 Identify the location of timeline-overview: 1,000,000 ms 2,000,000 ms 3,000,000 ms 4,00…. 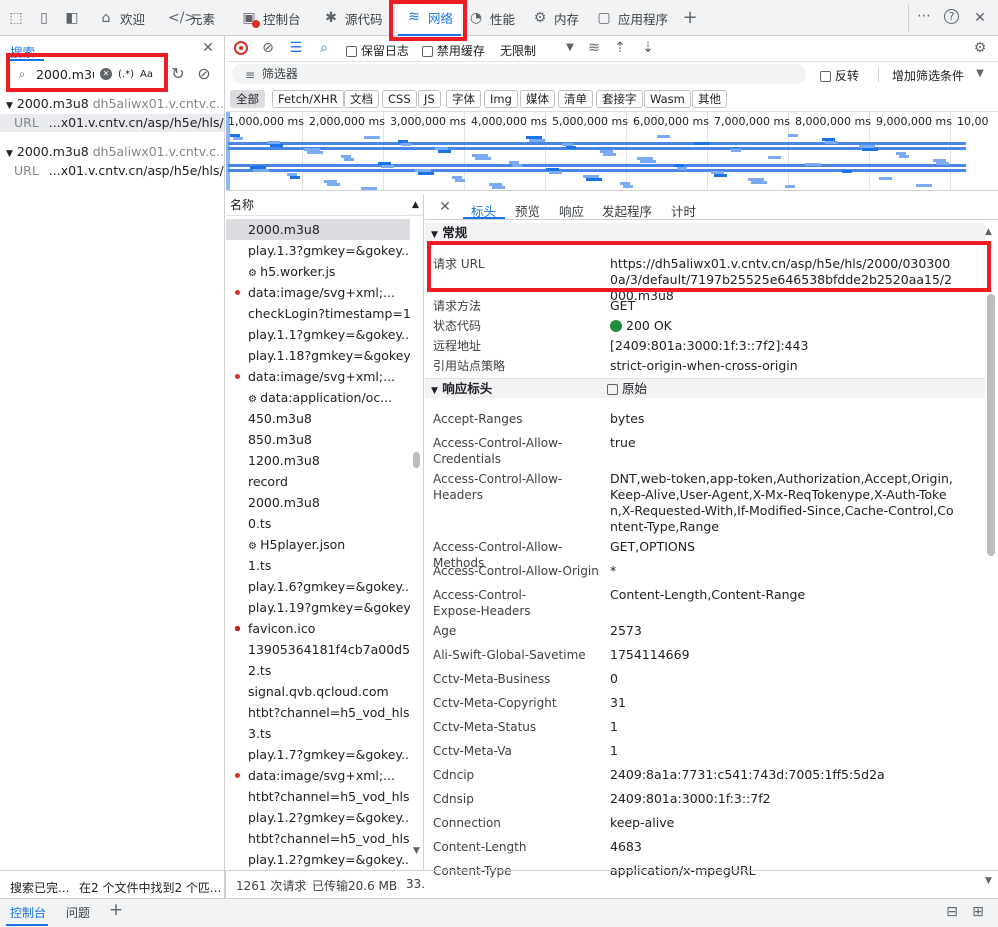
(612, 151).